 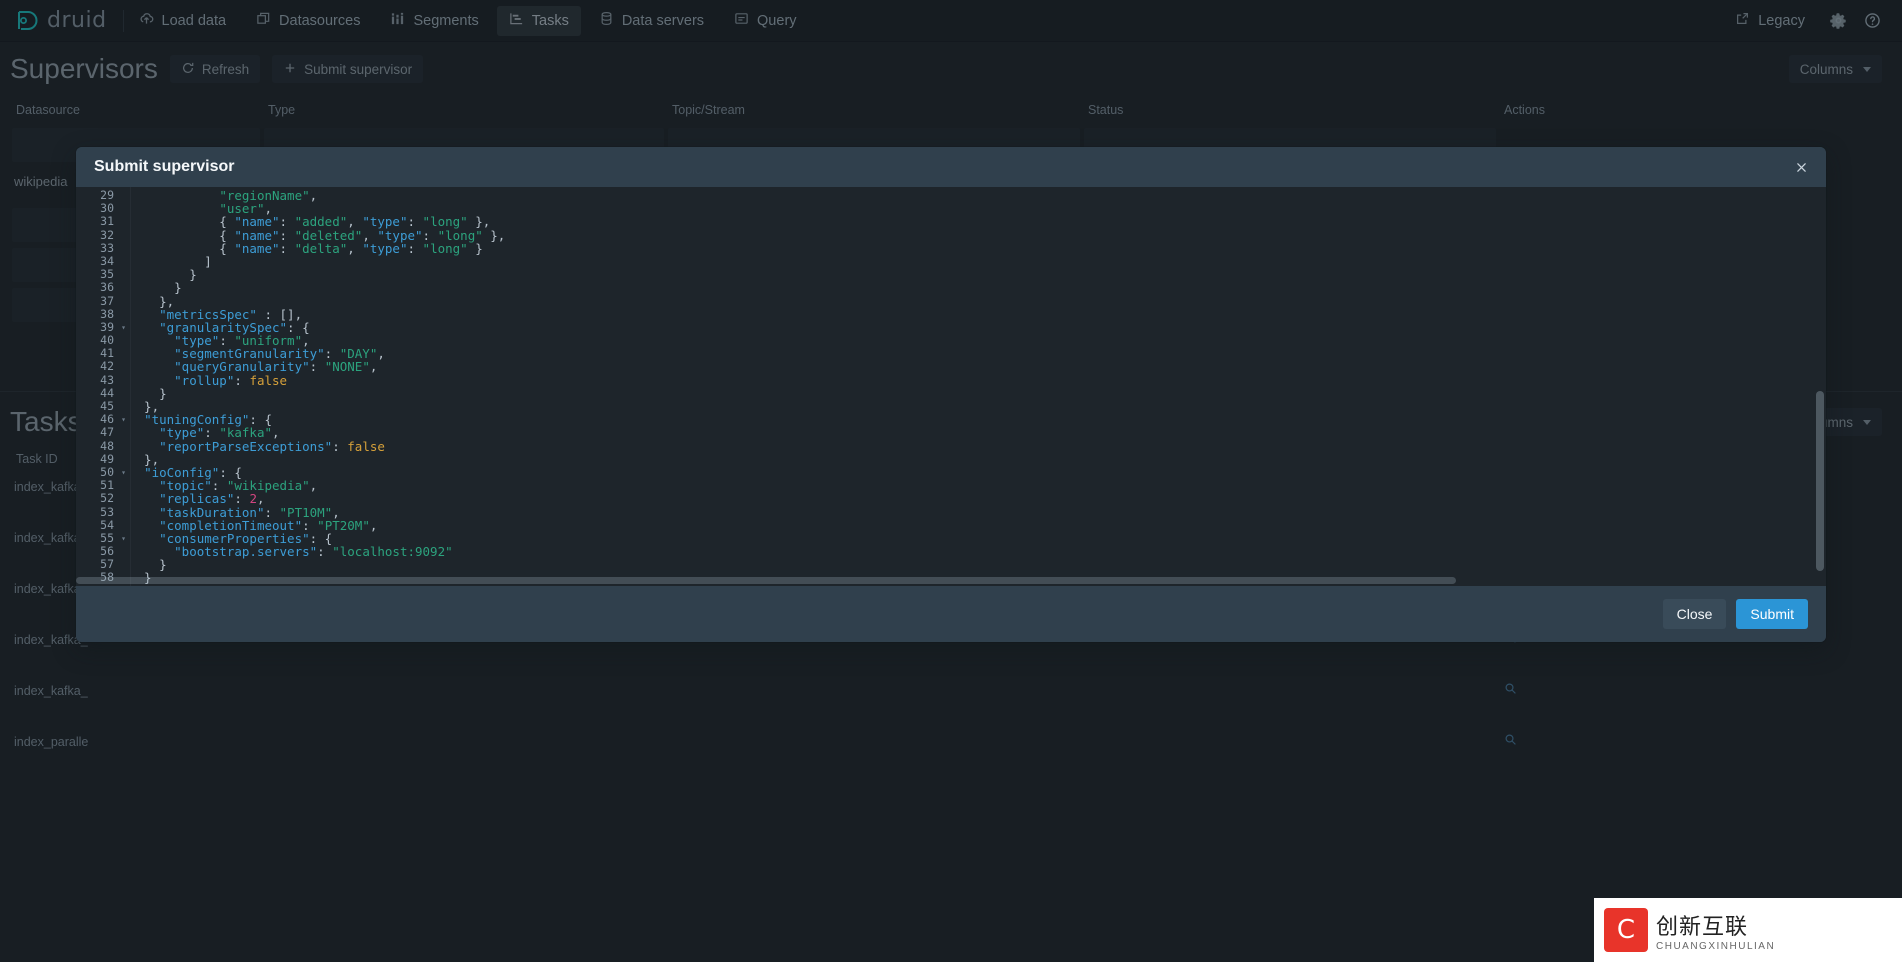 I want to click on code-line: 34 ], so click(x=951, y=261).